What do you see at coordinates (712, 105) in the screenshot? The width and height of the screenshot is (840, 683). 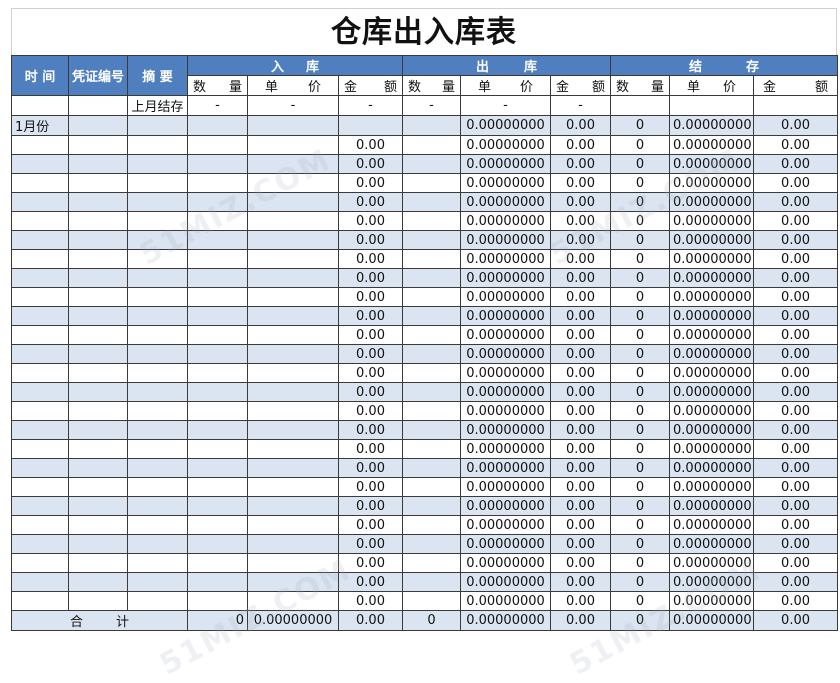 I see `cell-bal-price` at bounding box center [712, 105].